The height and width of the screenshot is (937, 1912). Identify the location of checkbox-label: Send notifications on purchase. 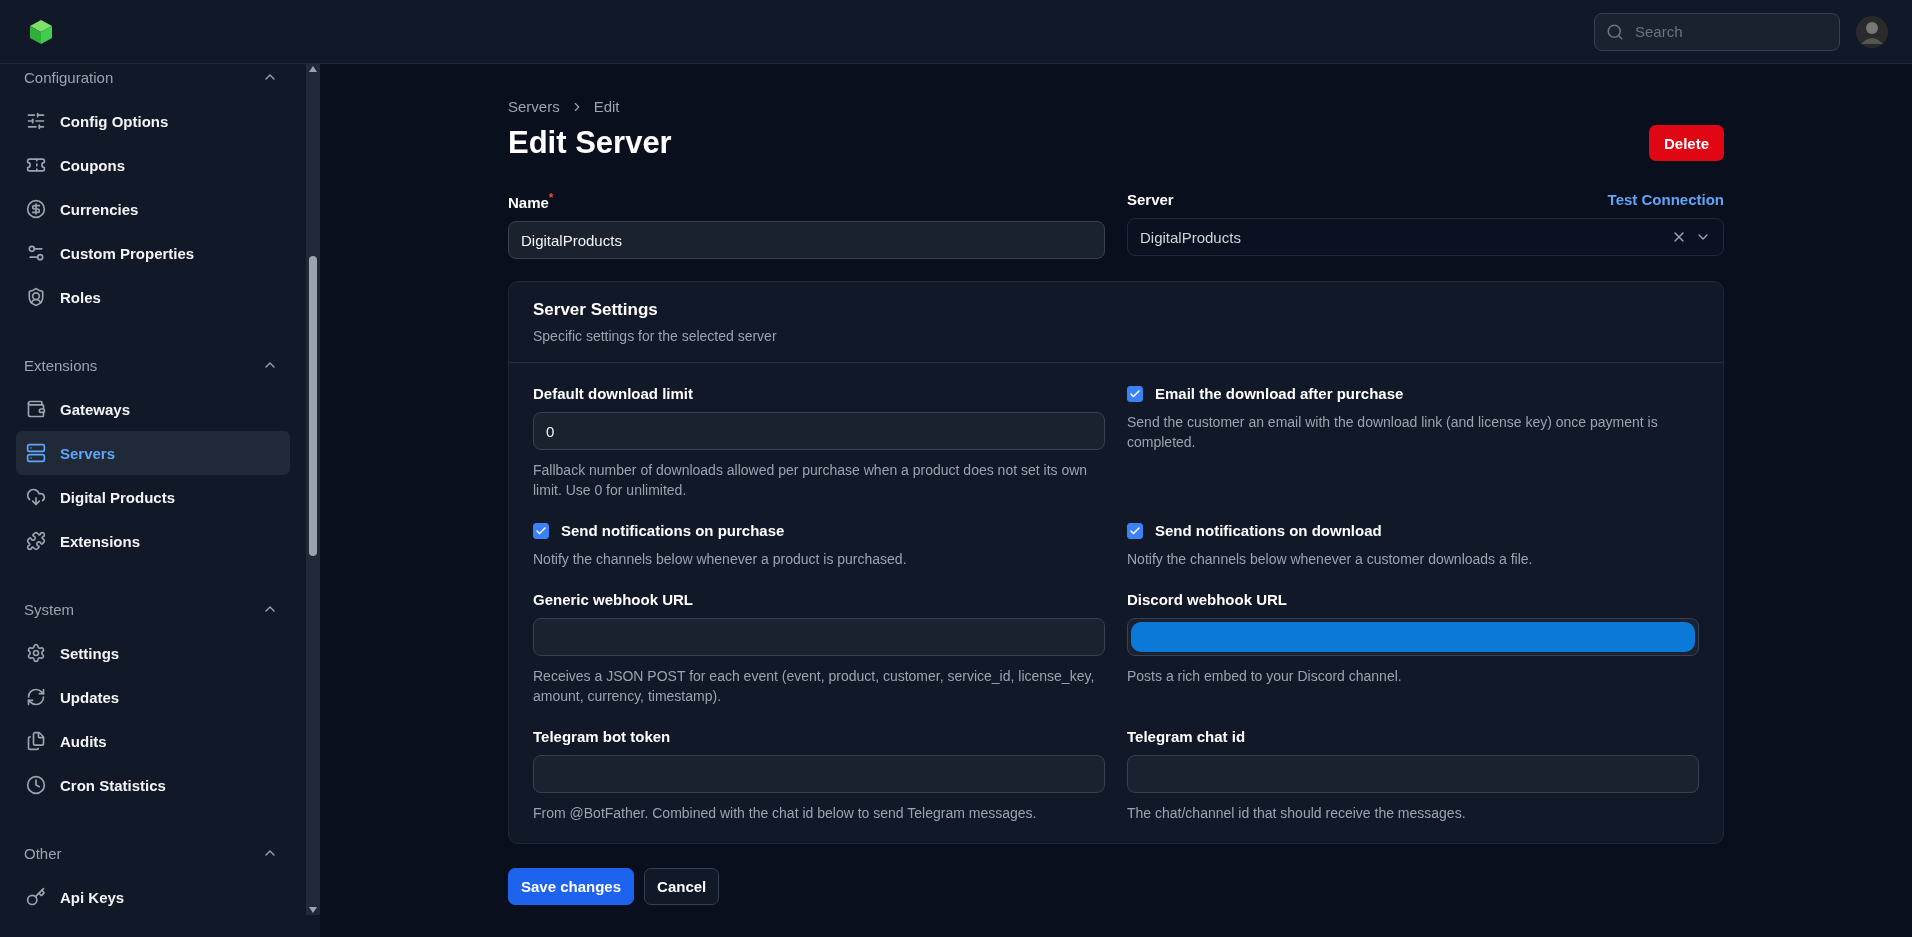
(673, 530).